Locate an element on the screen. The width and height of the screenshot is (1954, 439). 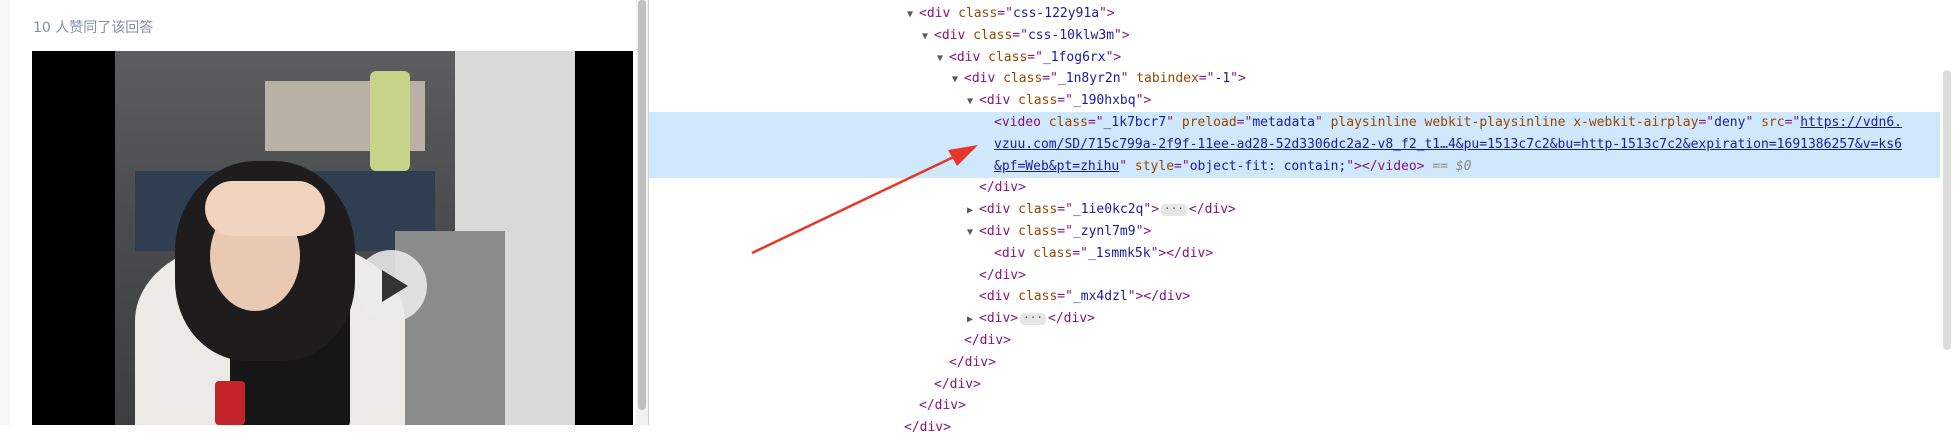
code-token: css-122y91a is located at coordinates (1056, 13).